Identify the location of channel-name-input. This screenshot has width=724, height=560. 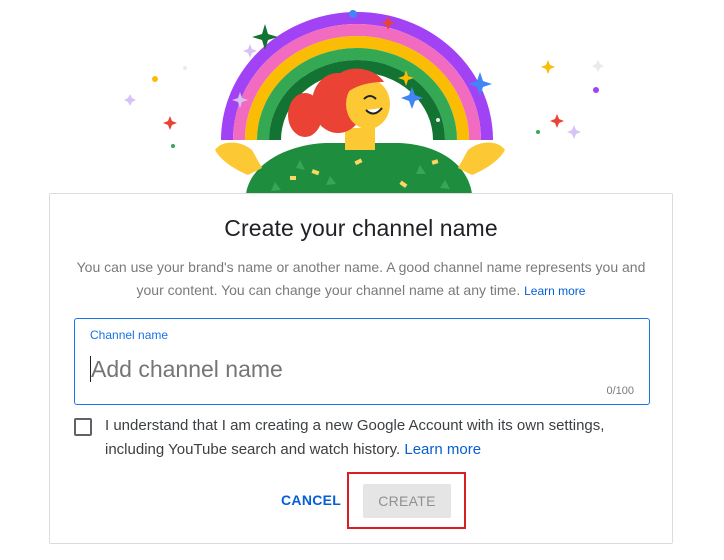
(325, 369).